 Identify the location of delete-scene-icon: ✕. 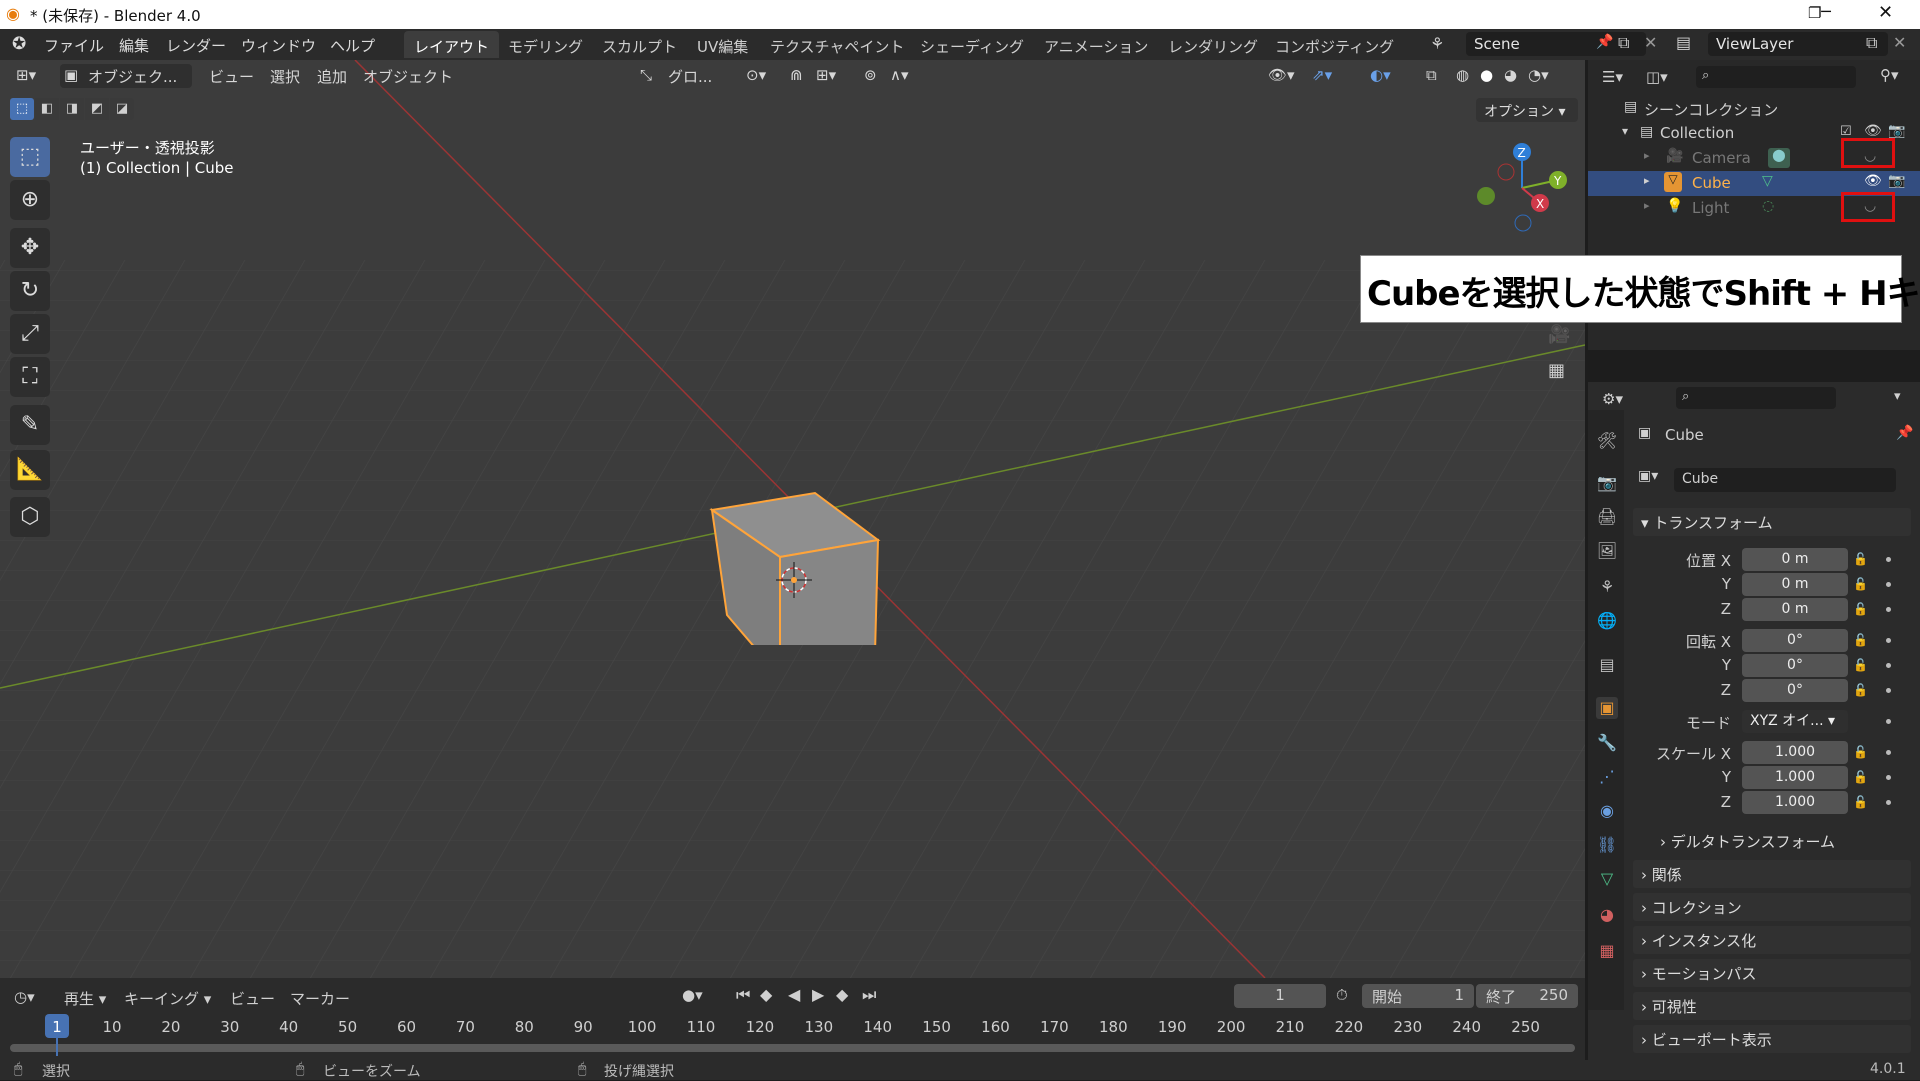
(1650, 42).